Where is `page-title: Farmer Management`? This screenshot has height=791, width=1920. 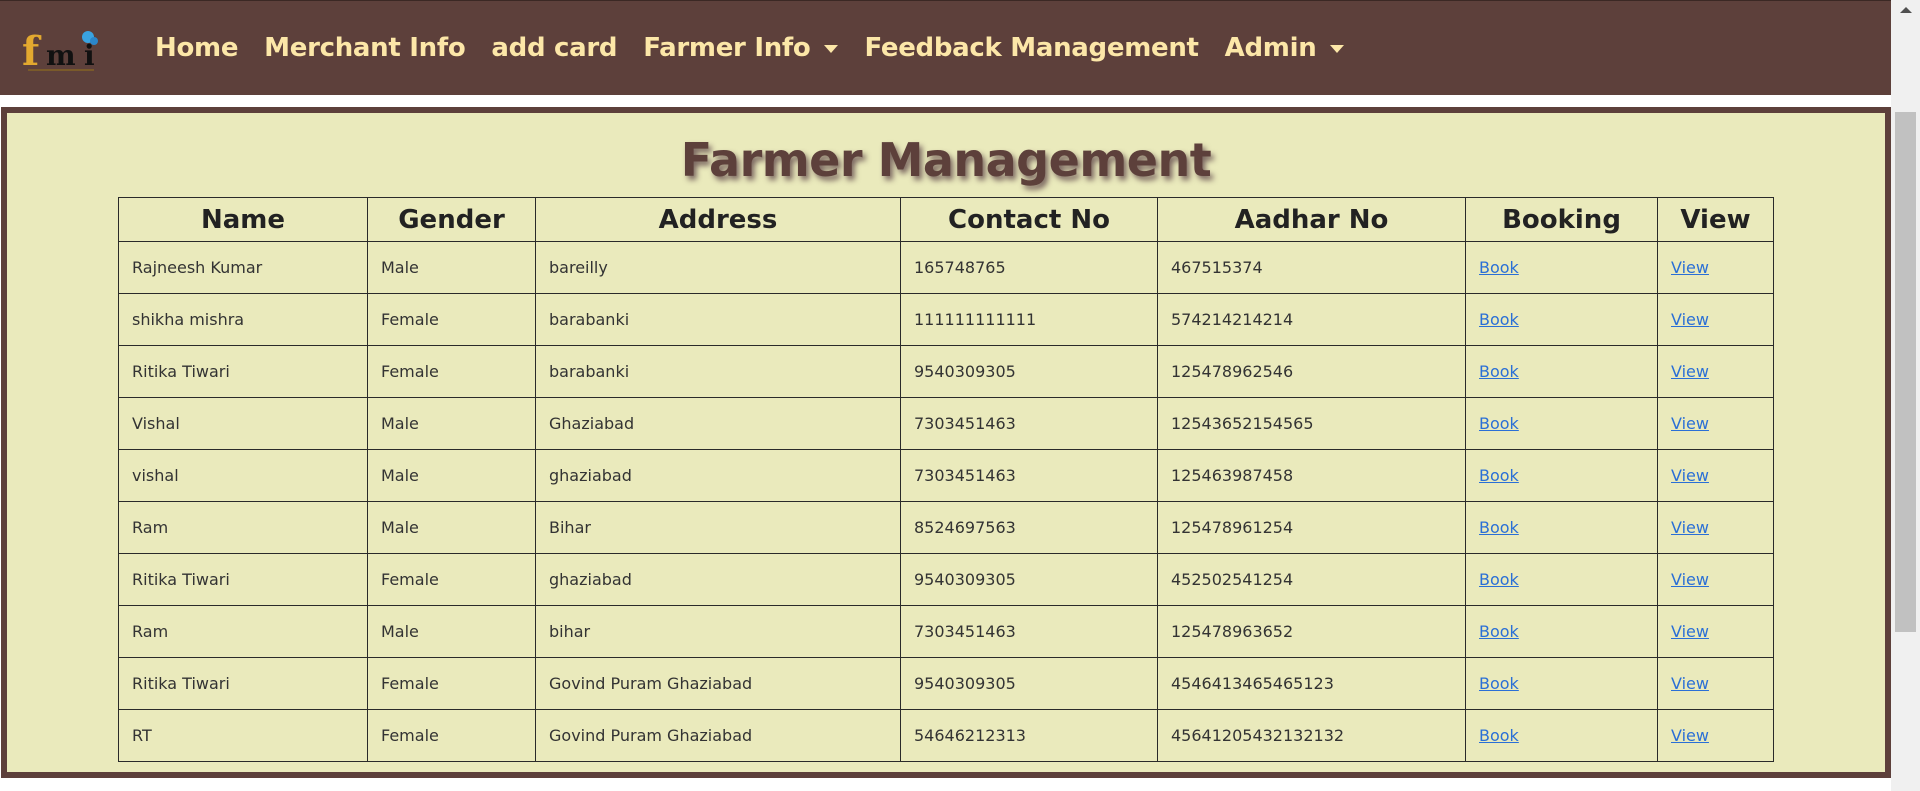 page-title: Farmer Management is located at coordinates (946, 160).